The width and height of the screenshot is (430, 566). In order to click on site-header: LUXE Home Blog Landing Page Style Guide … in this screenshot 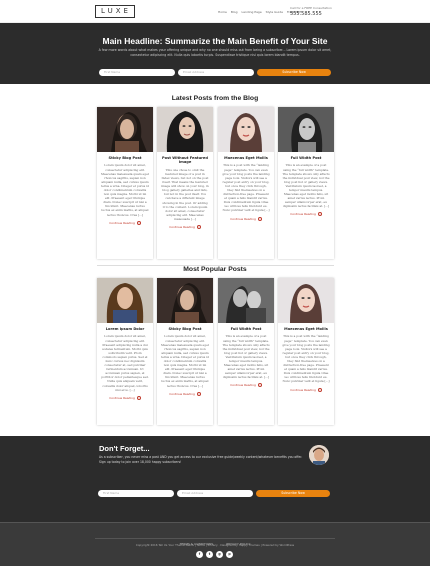, I will do `click(215, 11)`.